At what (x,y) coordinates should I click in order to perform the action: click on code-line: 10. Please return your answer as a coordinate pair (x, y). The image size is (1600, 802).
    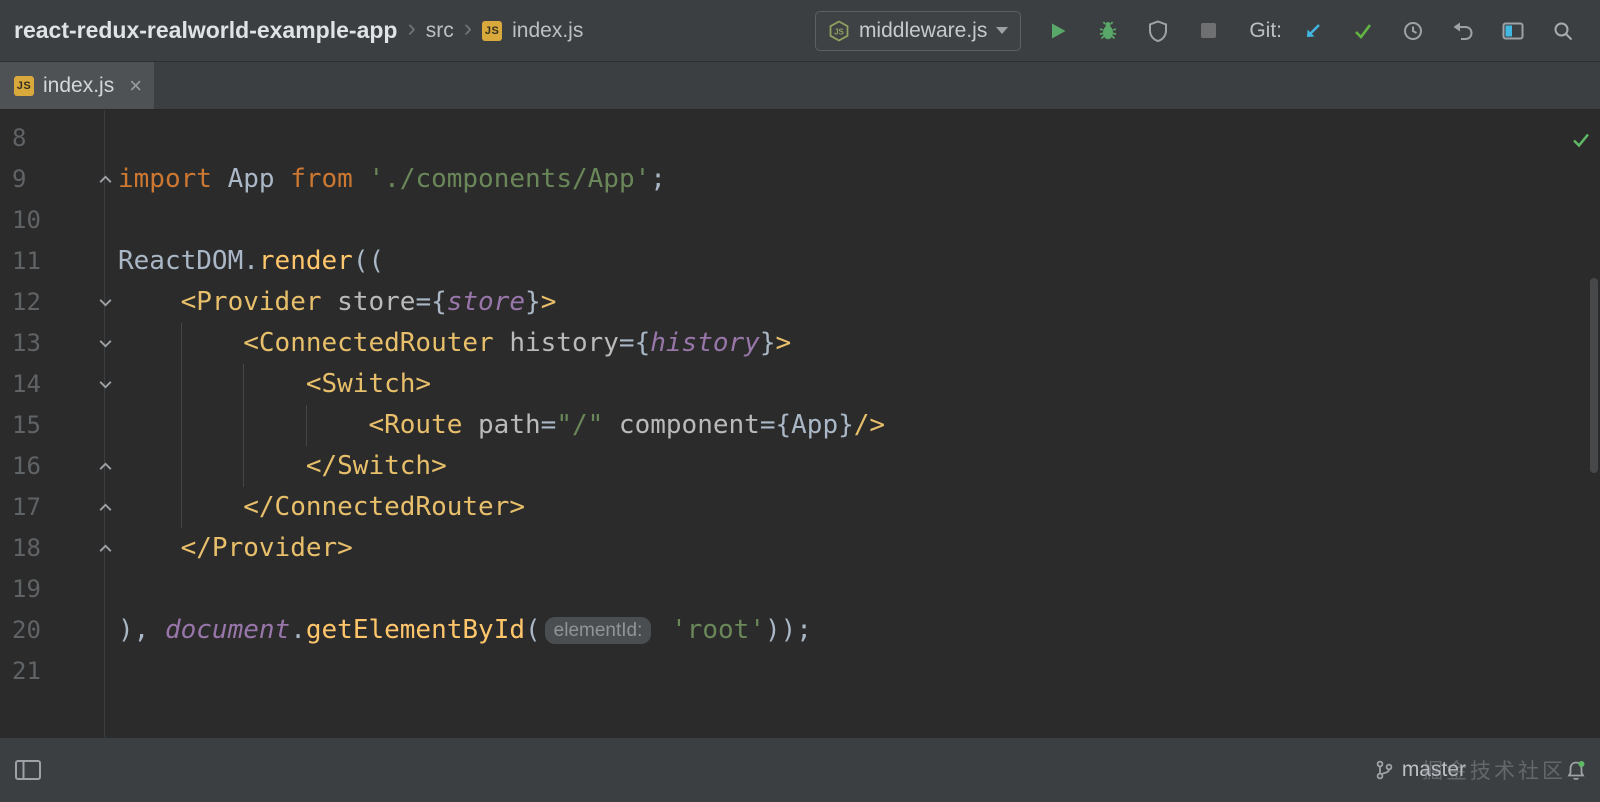
    Looking at the image, I should click on (800, 220).